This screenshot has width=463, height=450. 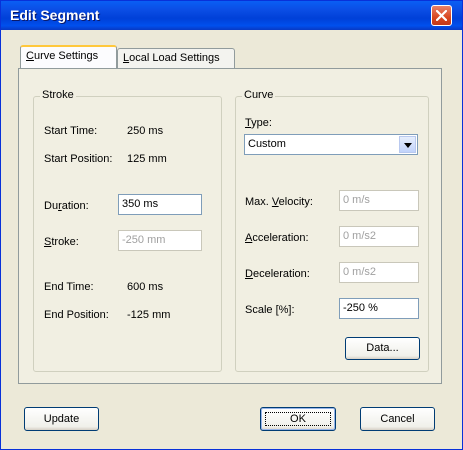 I want to click on start-time-value: 250 ms, so click(x=145, y=131).